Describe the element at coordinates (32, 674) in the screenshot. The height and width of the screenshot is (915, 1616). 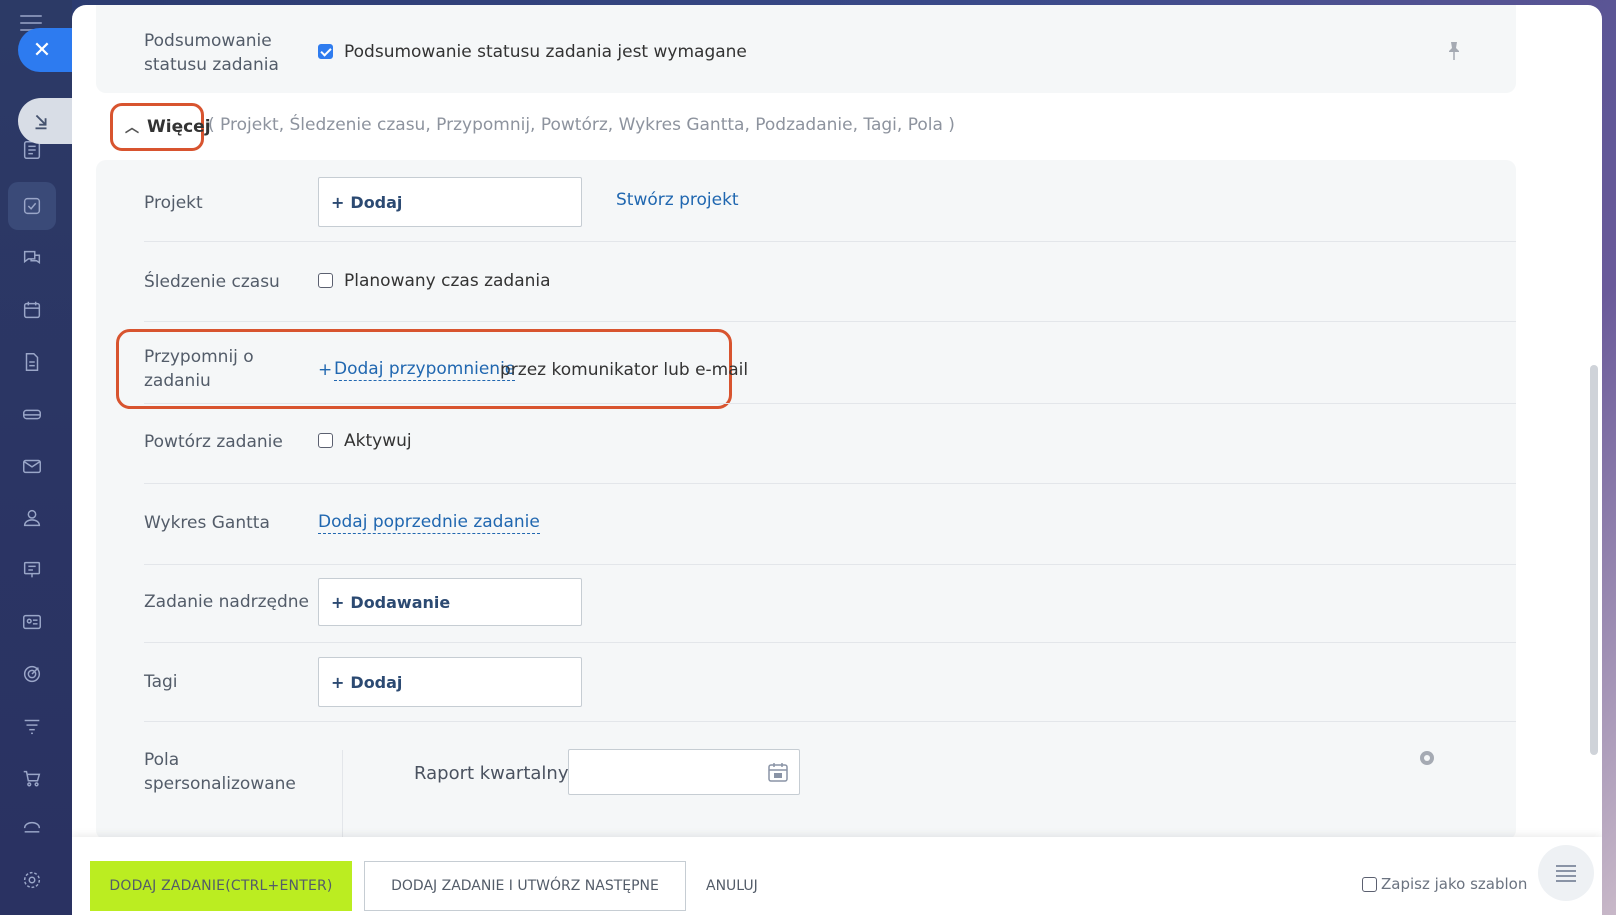
I see `target-icon` at that location.